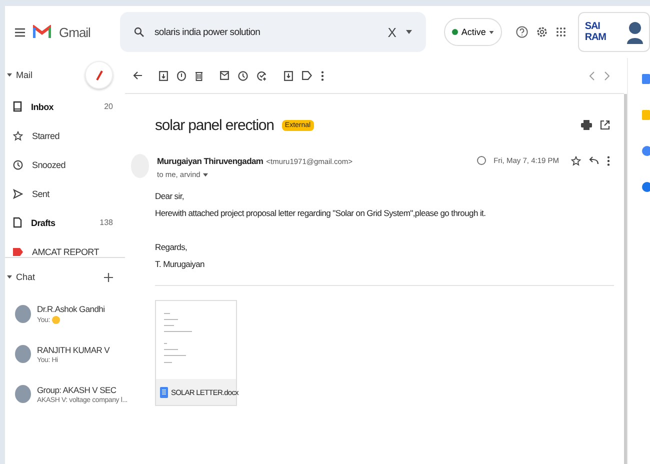 Image resolution: width=650 pixels, height=464 pixels. Describe the element at coordinates (71, 309) in the screenshot. I see `contact-name: Dr.R.Ashok Gandhi` at that location.